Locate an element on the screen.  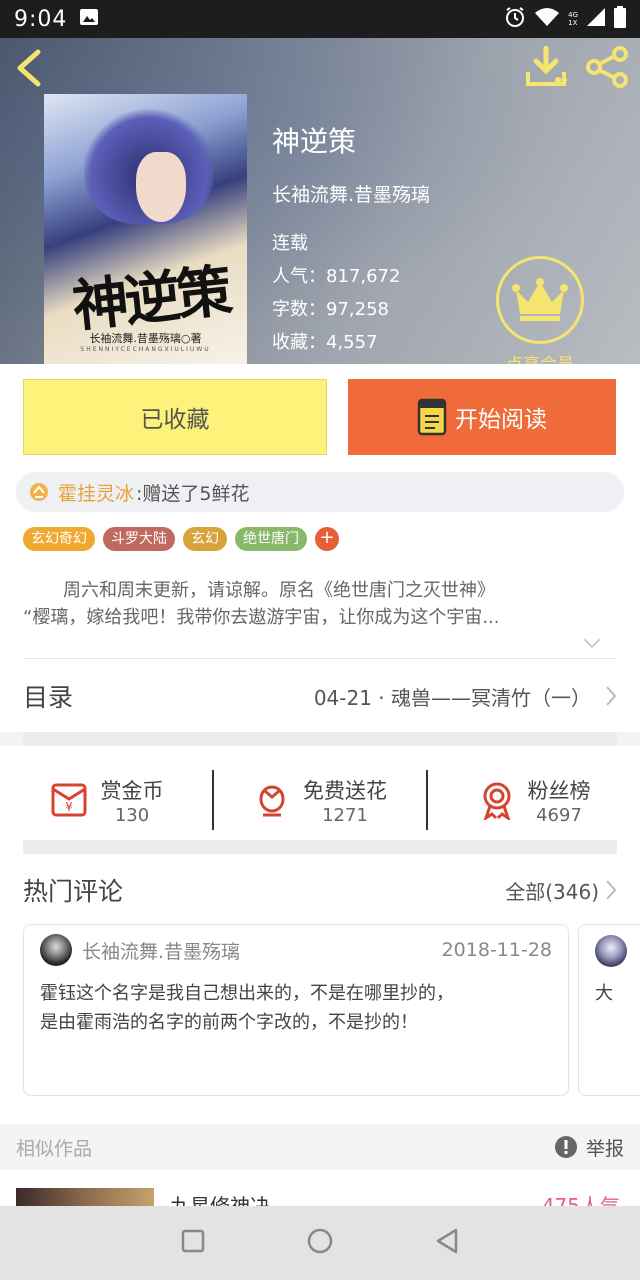
network-type-top: 4G is located at coordinates (573, 15).